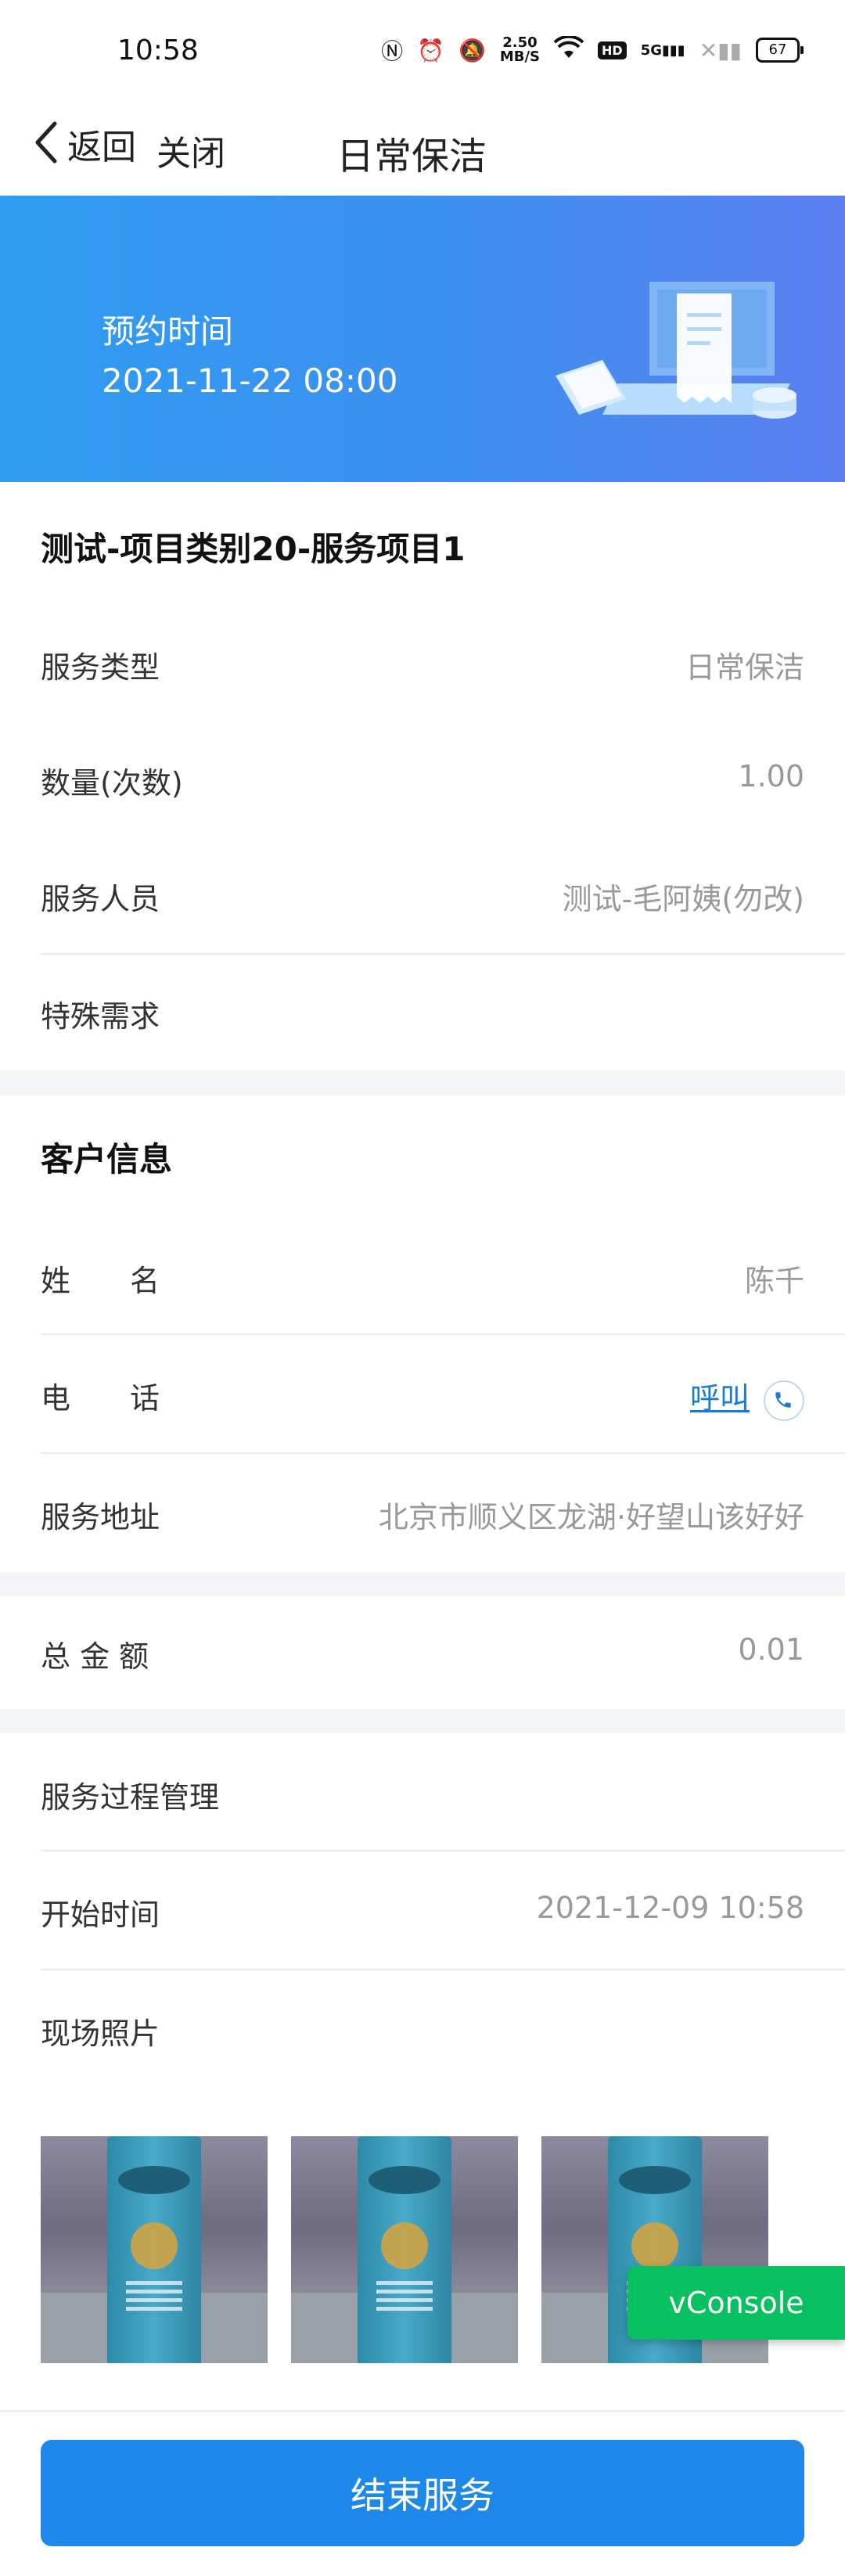  I want to click on customer-phone-label: 电 话, so click(101, 1398).